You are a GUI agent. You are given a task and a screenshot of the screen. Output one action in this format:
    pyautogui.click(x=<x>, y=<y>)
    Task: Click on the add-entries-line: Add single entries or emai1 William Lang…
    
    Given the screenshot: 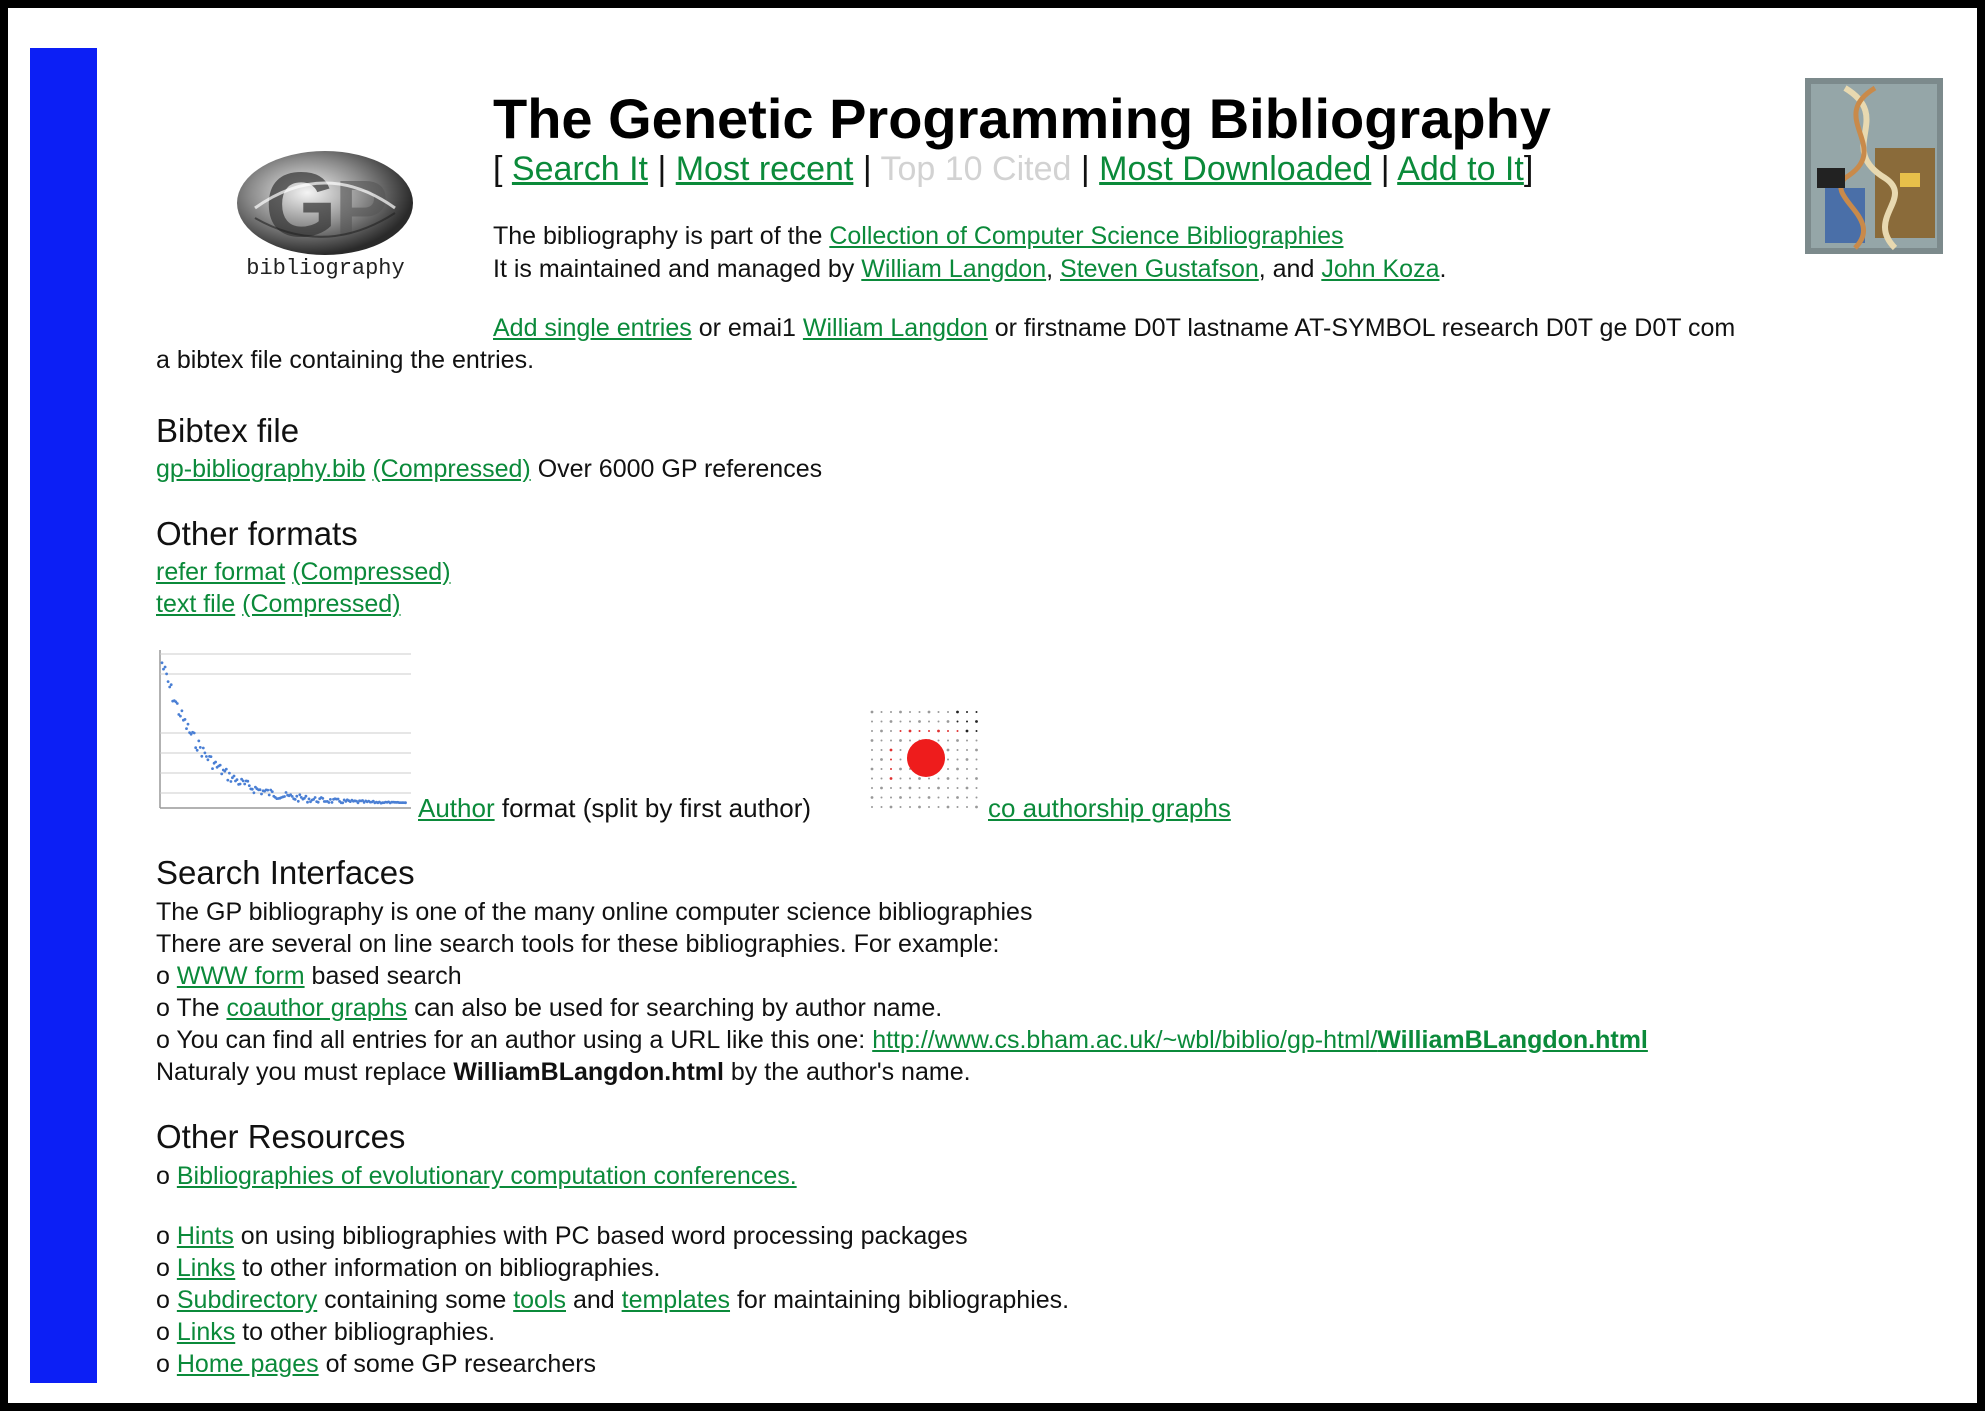 What is the action you would take?
    pyautogui.click(x=1114, y=328)
    